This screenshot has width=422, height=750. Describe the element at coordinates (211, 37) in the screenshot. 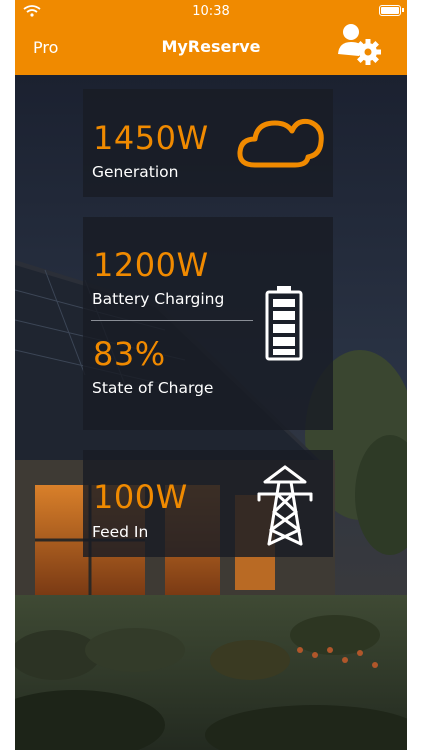

I see `app-header: 10:38 Pro MyReserve` at that location.